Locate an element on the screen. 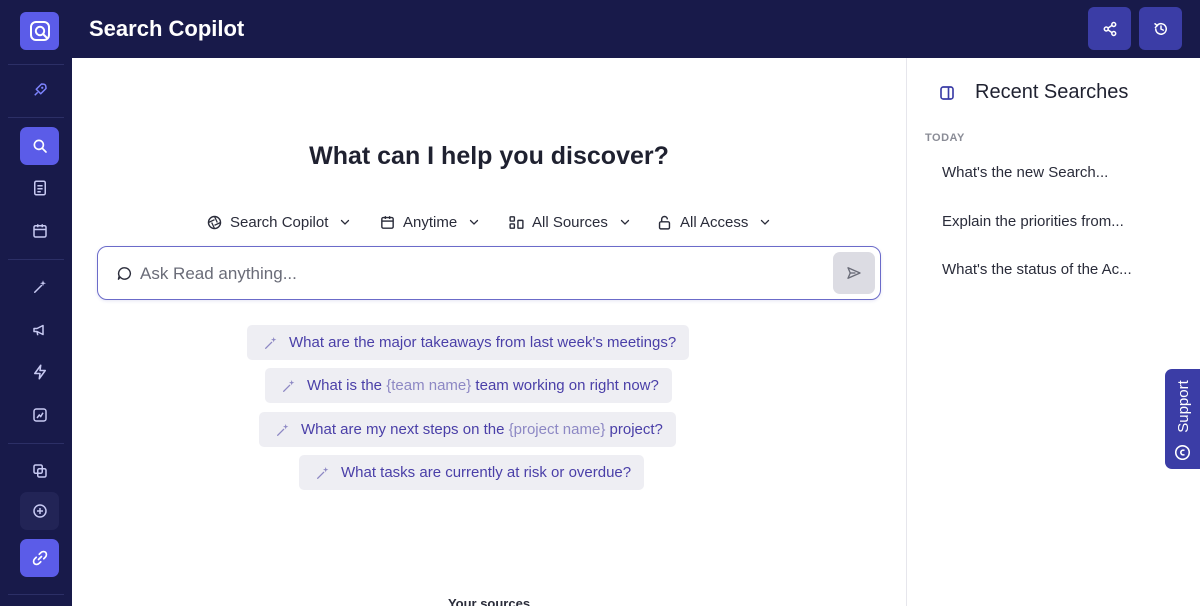  support-label: Support is located at coordinates (1183, 406).